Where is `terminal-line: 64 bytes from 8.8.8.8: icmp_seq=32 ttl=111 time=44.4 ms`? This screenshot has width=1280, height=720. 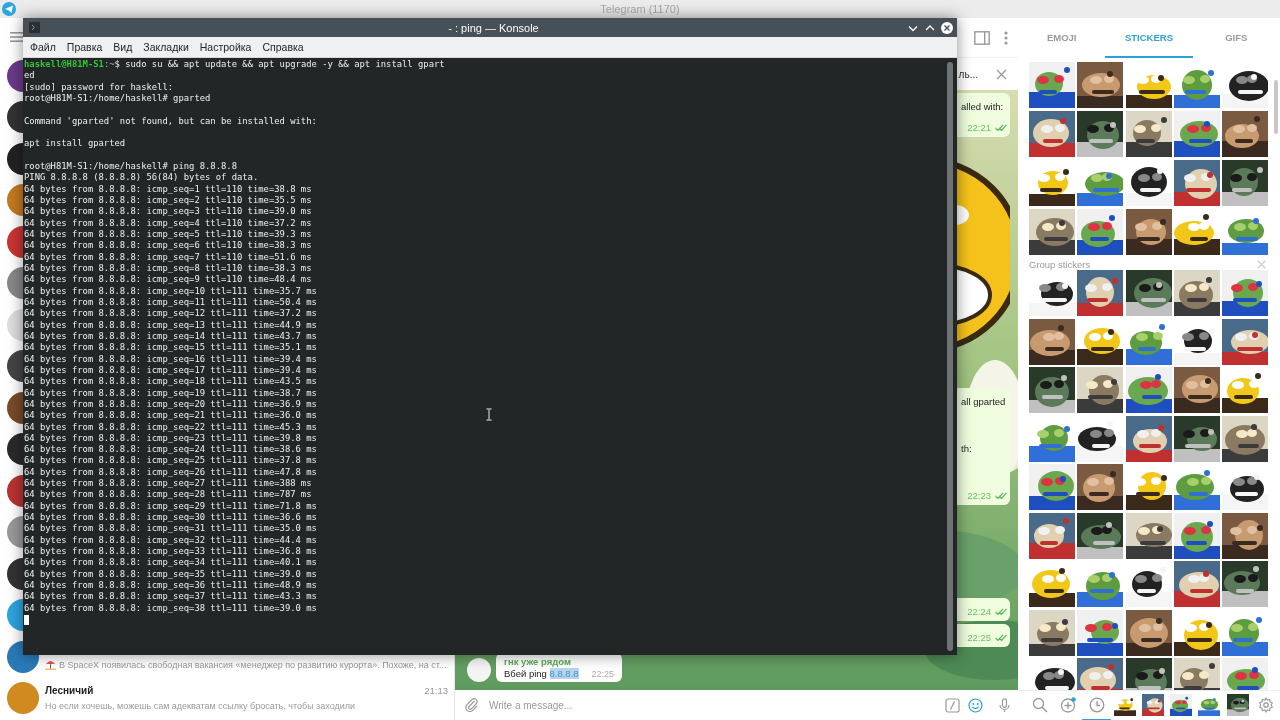 terminal-line: 64 bytes from 8.8.8.8: icmp_seq=32 ttl=111 time=44.4 ms is located at coordinates (170, 540).